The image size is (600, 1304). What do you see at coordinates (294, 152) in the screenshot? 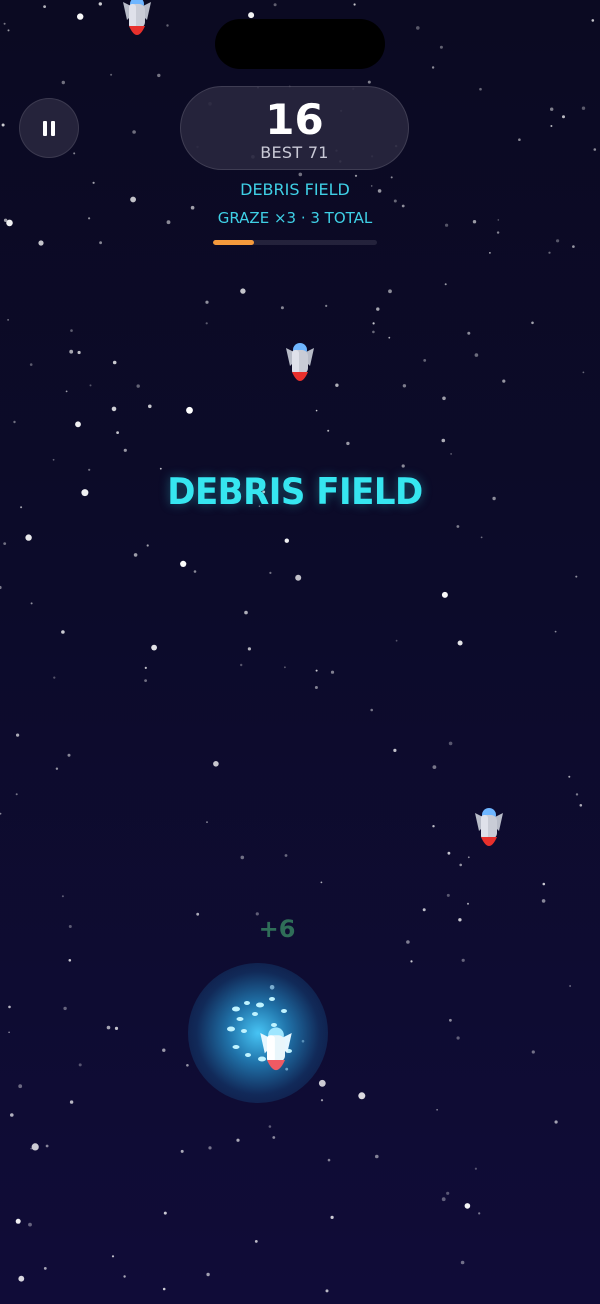
I see `best-score-label: BEST 71` at bounding box center [294, 152].